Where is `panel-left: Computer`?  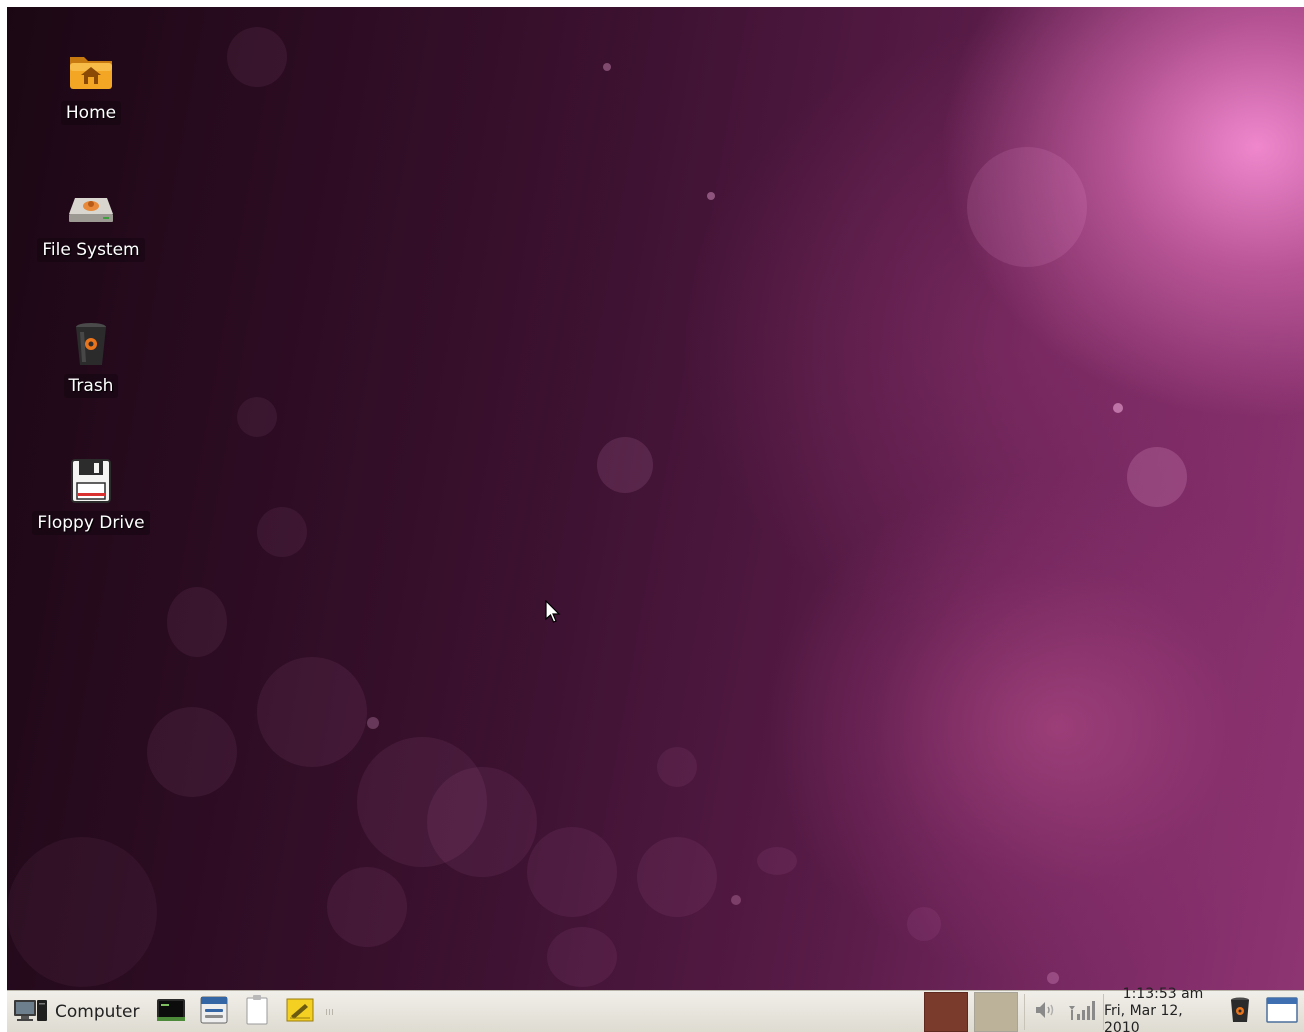 panel-left: Computer is located at coordinates (172, 1011).